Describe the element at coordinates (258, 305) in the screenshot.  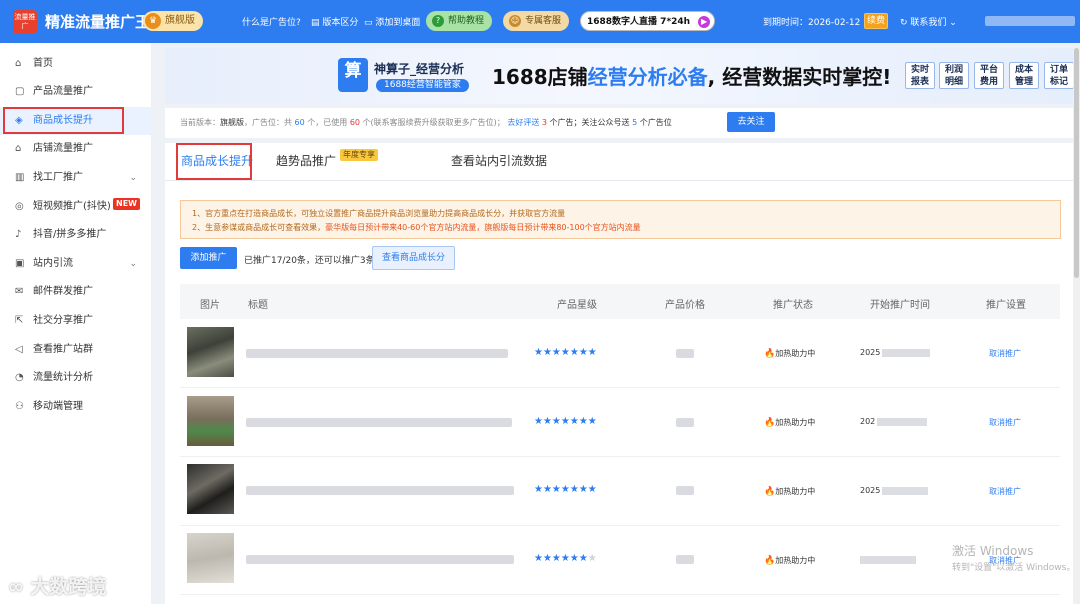
I see `col-title: 标题` at that location.